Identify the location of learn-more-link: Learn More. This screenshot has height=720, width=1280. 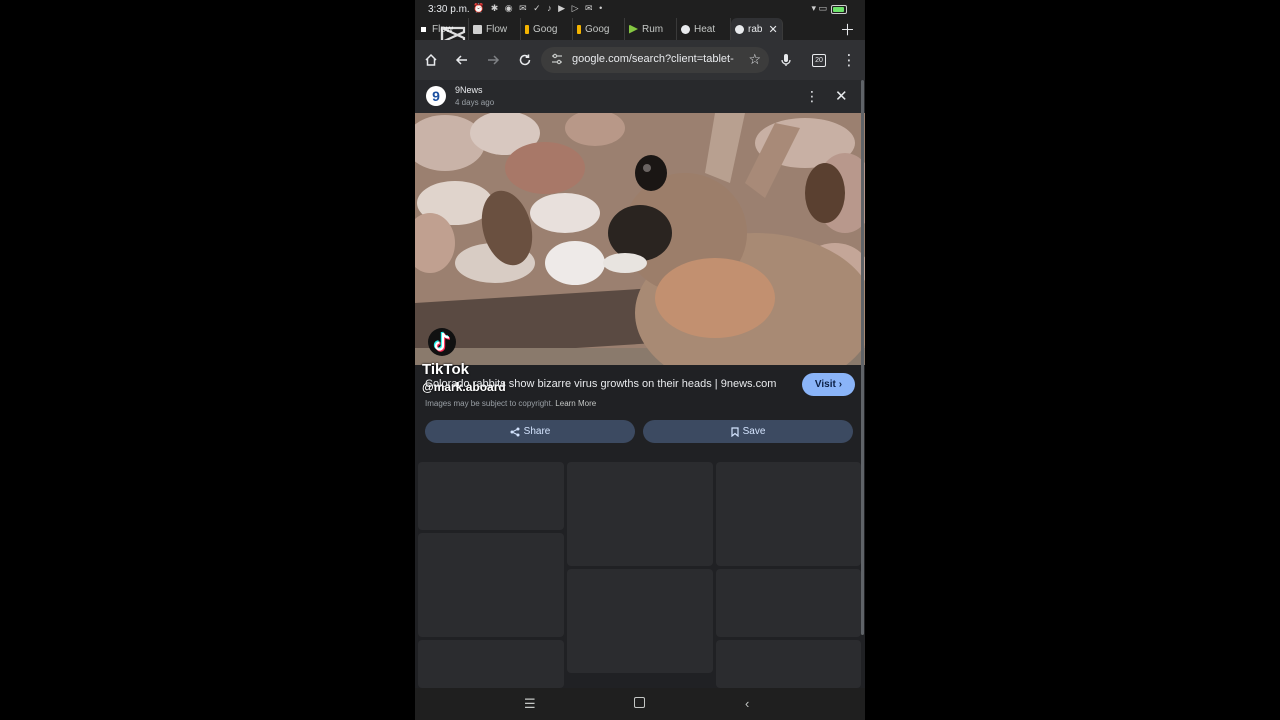
(575, 403).